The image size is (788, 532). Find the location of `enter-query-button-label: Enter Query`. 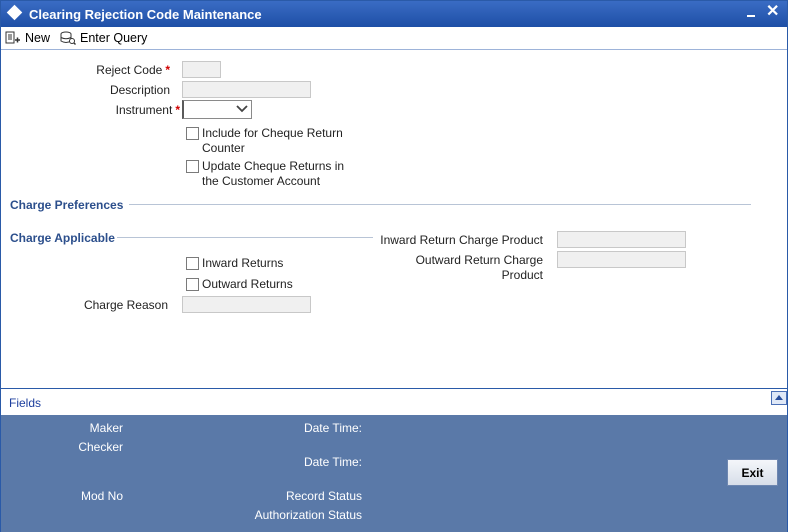

enter-query-button-label: Enter Query is located at coordinates (114, 38).